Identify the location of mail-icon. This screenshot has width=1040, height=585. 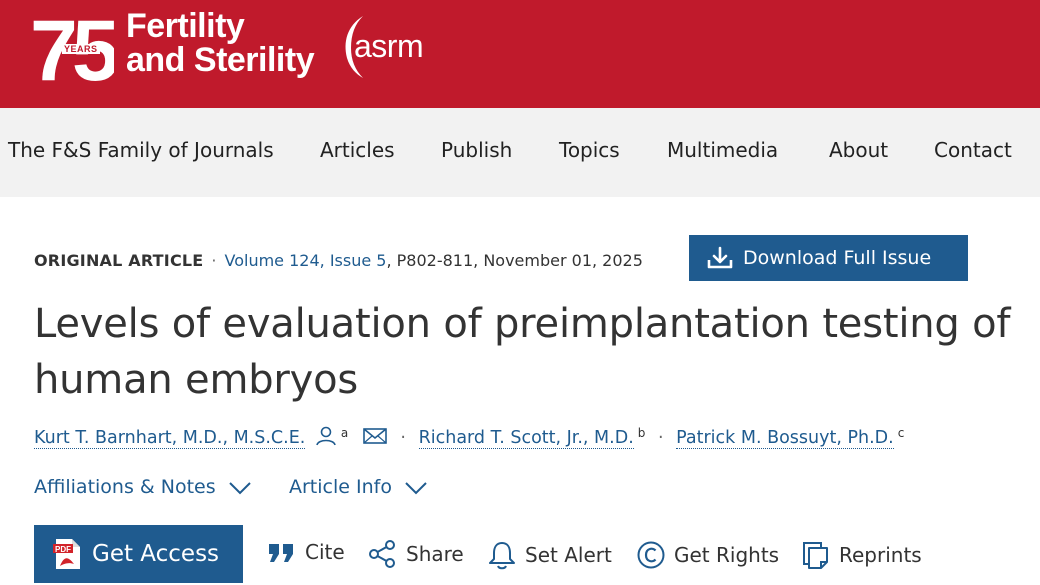
(375, 436).